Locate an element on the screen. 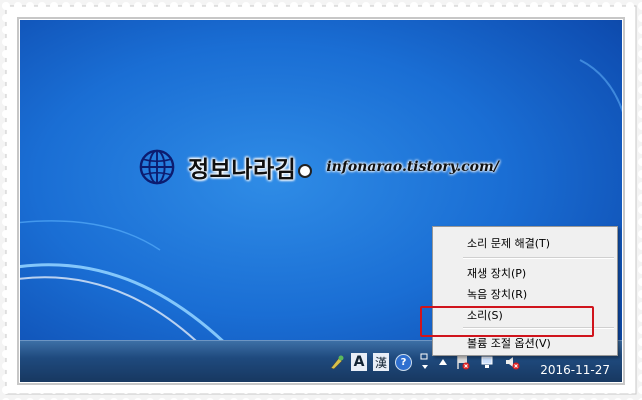 This screenshot has height=400, width=642. brand-dot is located at coordinates (305, 171).